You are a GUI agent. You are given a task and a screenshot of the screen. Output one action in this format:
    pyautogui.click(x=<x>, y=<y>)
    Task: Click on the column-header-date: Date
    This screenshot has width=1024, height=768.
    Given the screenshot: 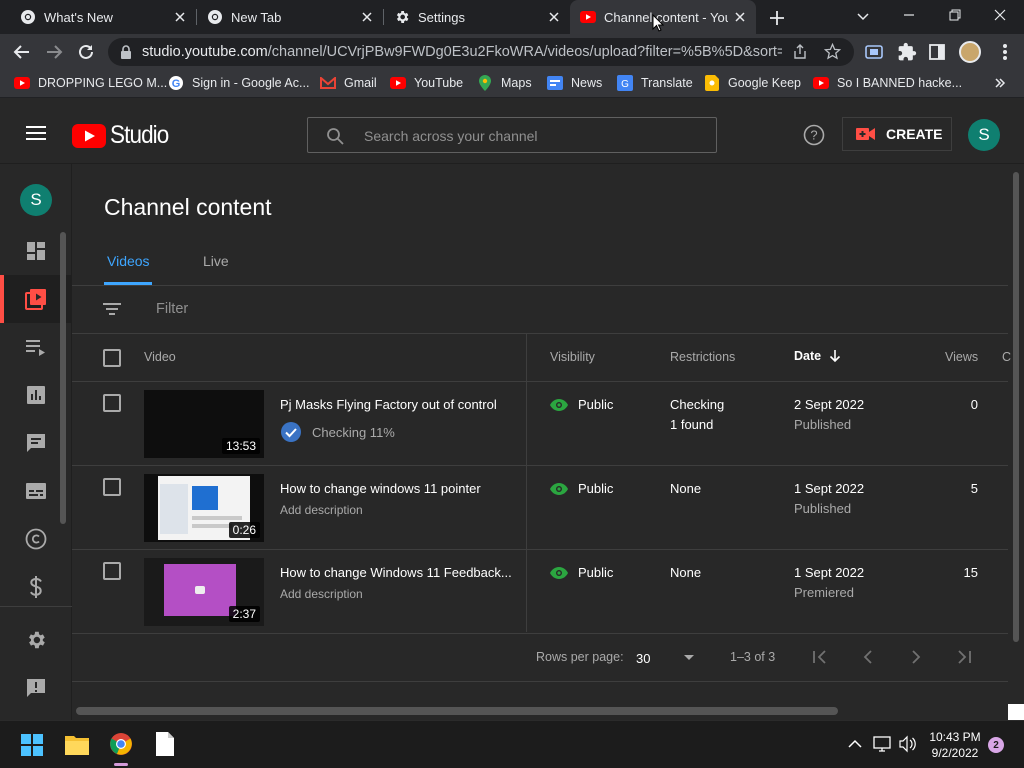 What is the action you would take?
    pyautogui.click(x=817, y=356)
    